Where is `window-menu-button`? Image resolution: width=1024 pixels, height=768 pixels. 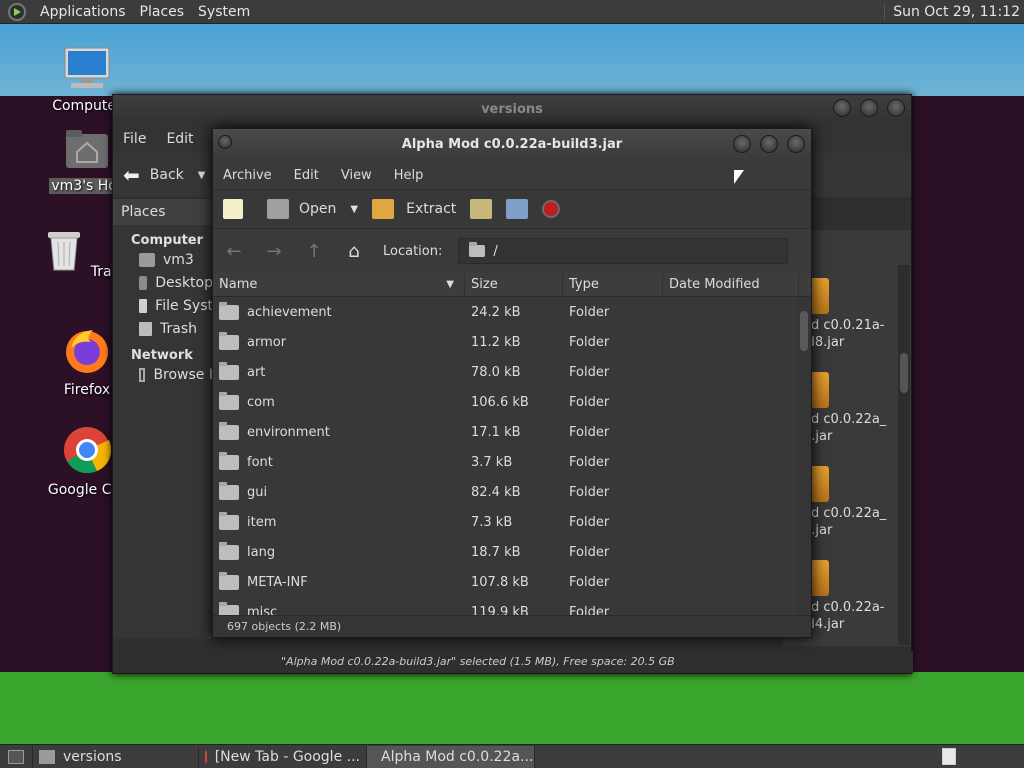 window-menu-button is located at coordinates (225, 142).